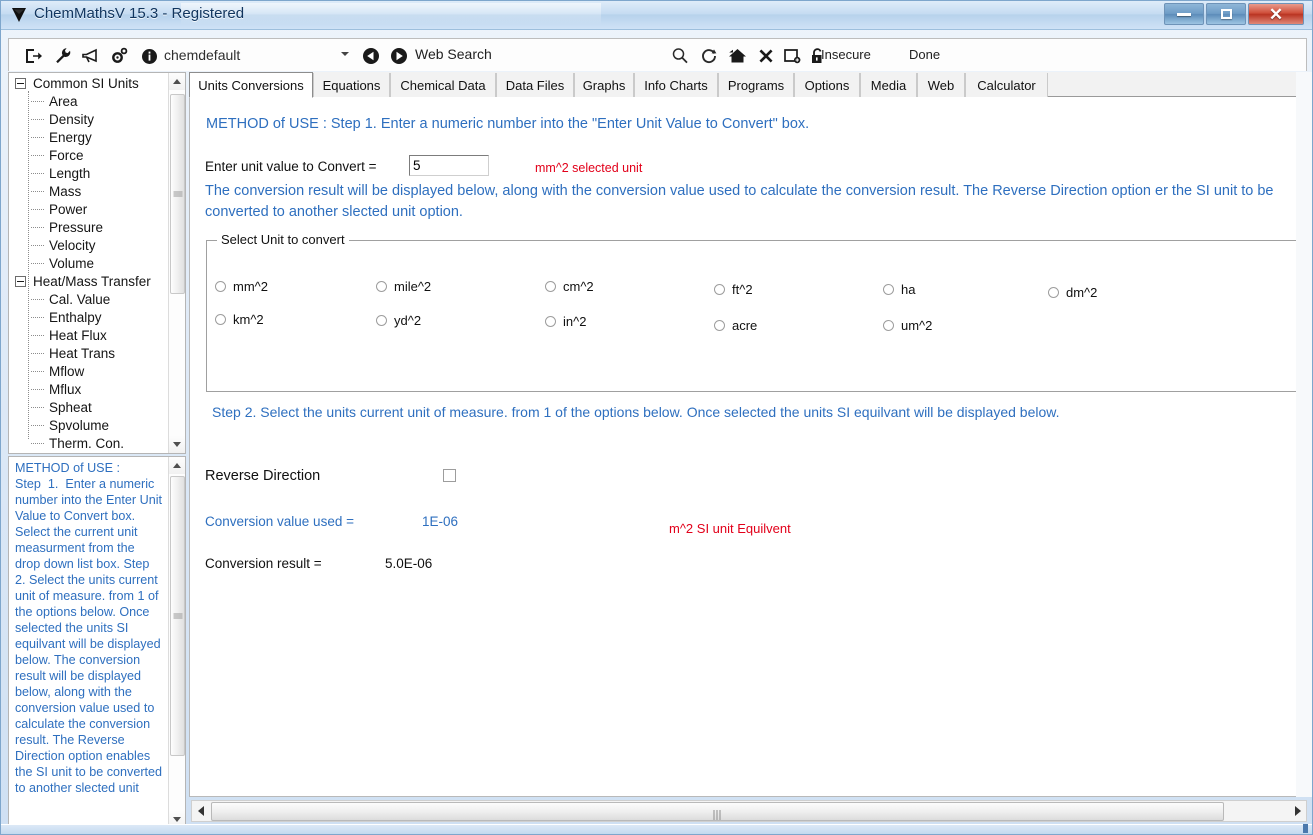 This screenshot has width=1313, height=835. What do you see at coordinates (569, 286) in the screenshot?
I see `radio-cm-2: cm^2` at bounding box center [569, 286].